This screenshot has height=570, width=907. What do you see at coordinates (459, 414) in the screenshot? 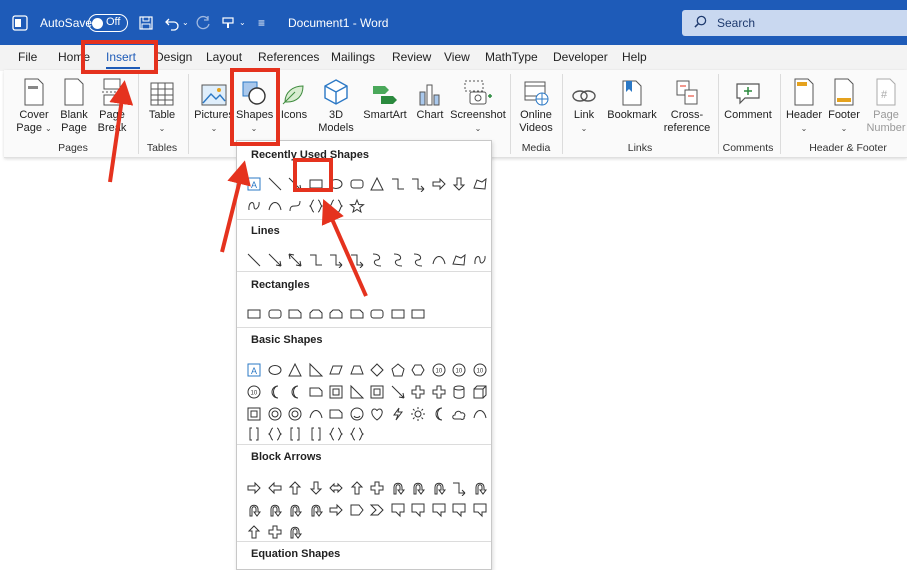
I see `shape-cloud-icon` at bounding box center [459, 414].